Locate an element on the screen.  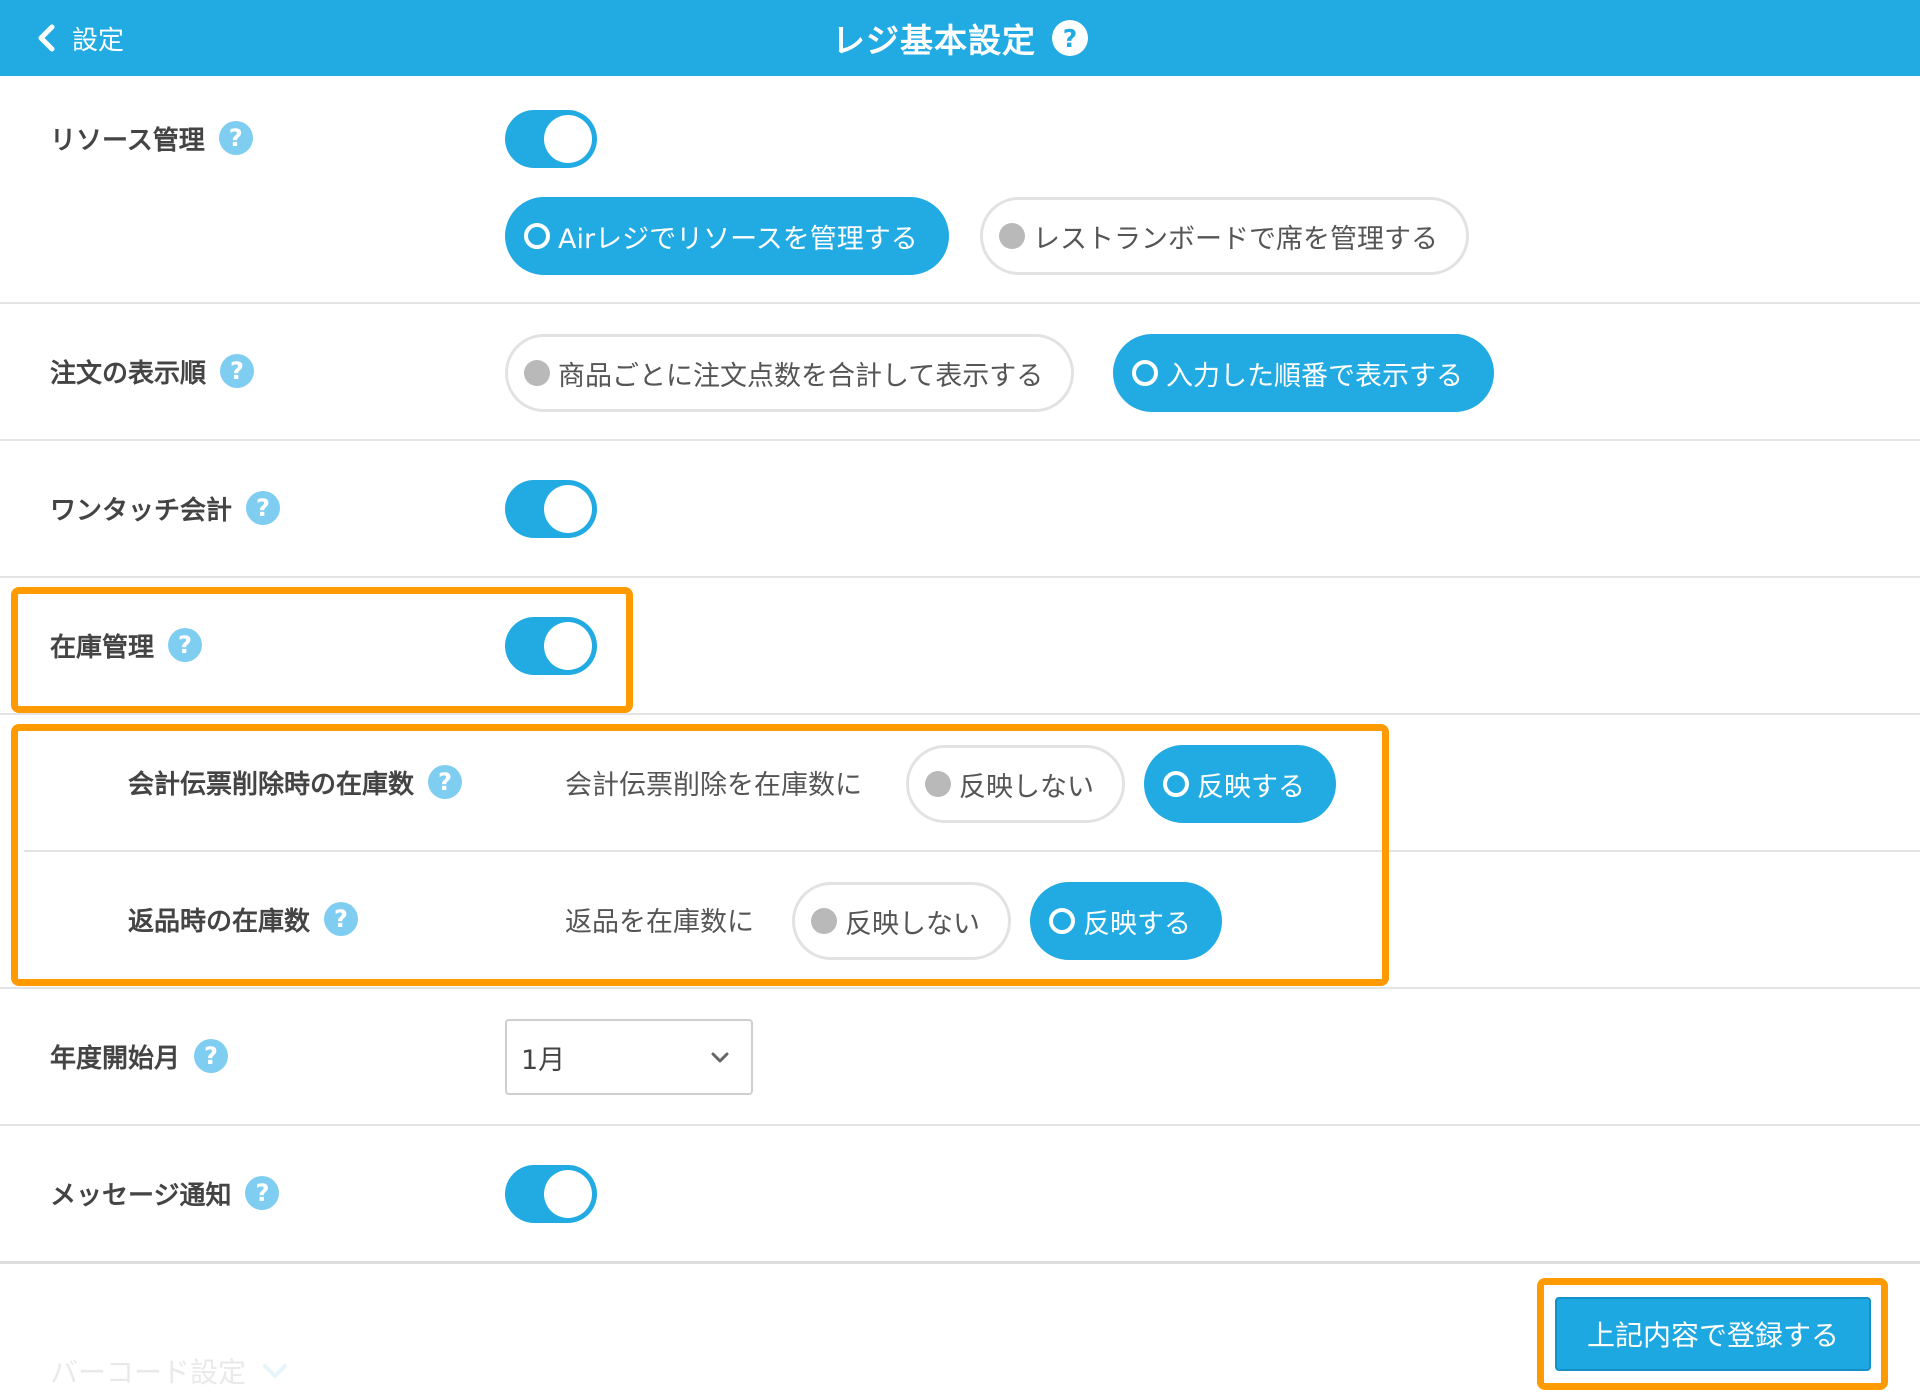
return-stock-label: 返品時の在庫数 is located at coordinates (219, 921).